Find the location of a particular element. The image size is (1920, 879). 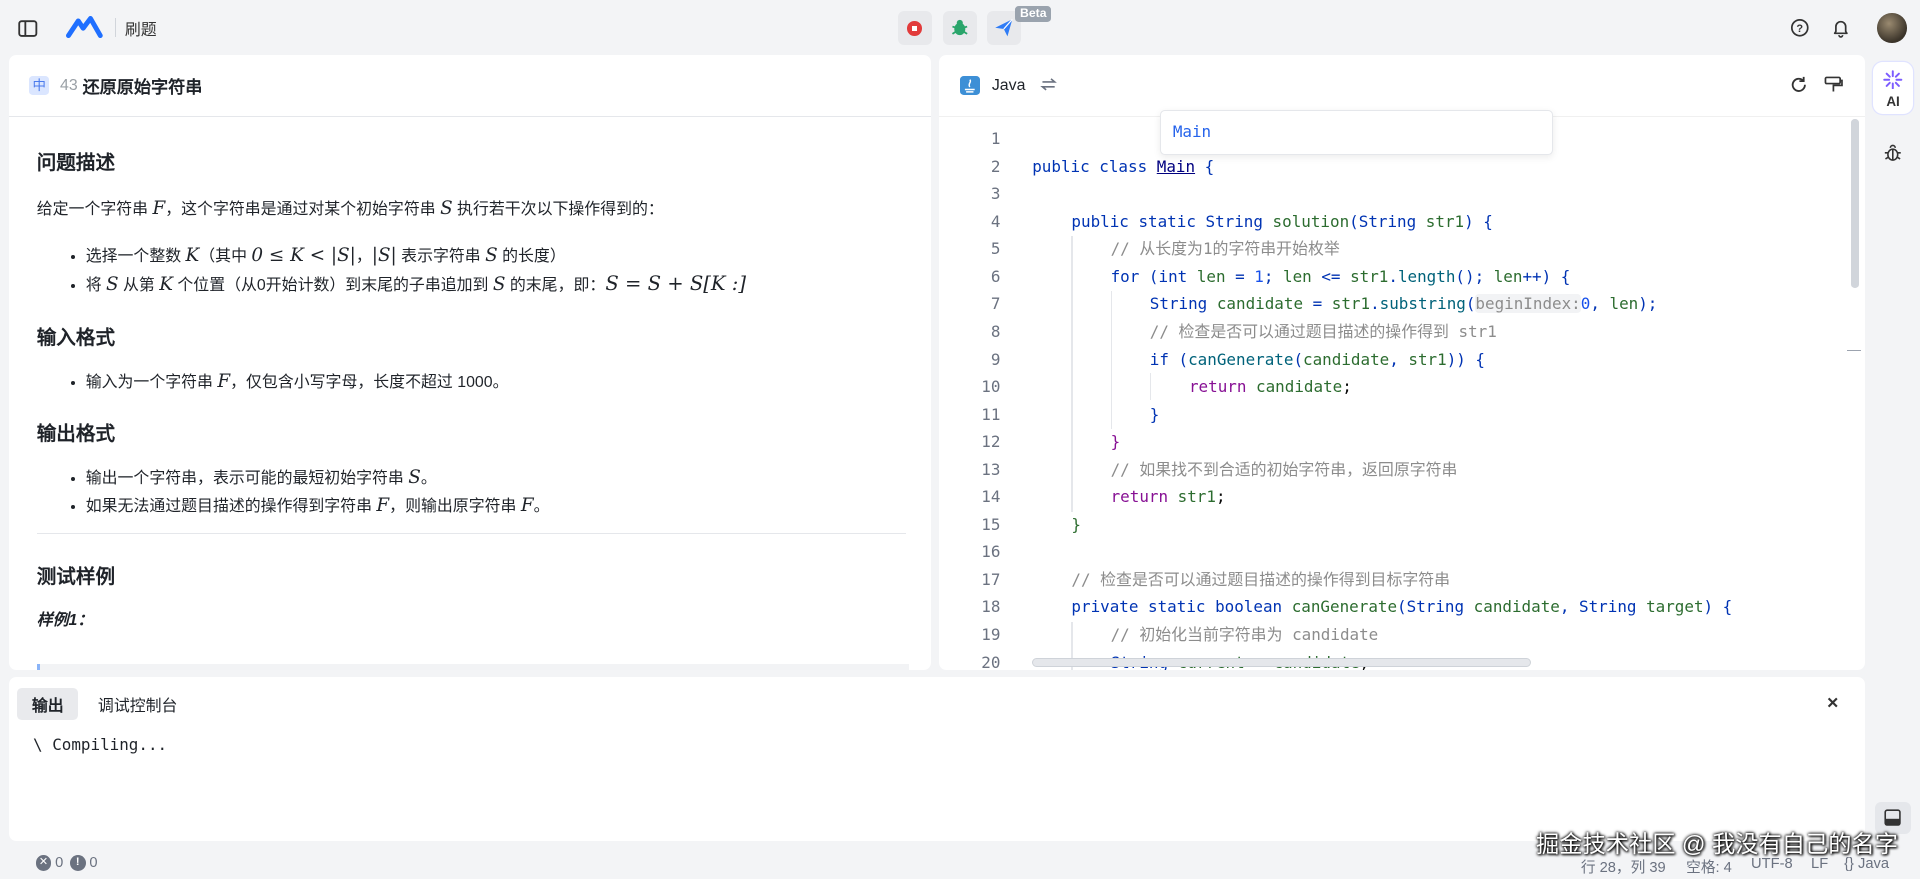

code-line: 13// 如果找不到合适的初始字符串，返回原字符串 is located at coordinates (1219, 469).